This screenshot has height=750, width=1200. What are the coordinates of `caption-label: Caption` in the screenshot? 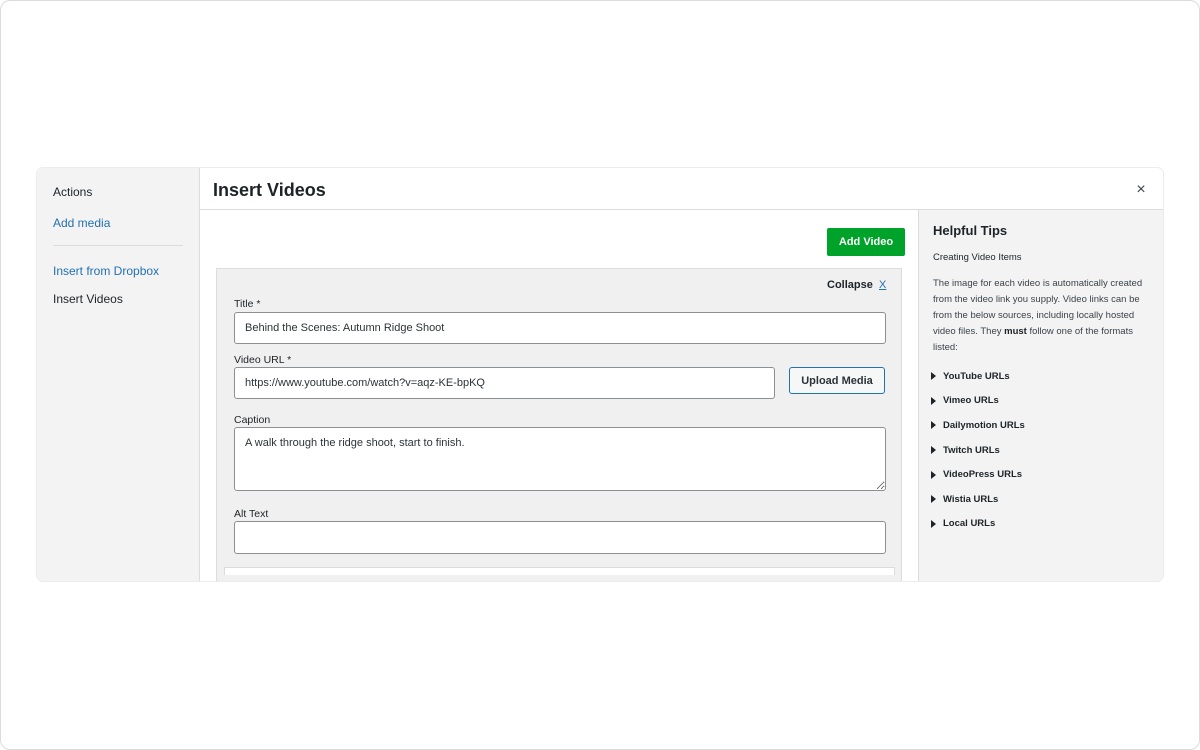 It's located at (252, 420).